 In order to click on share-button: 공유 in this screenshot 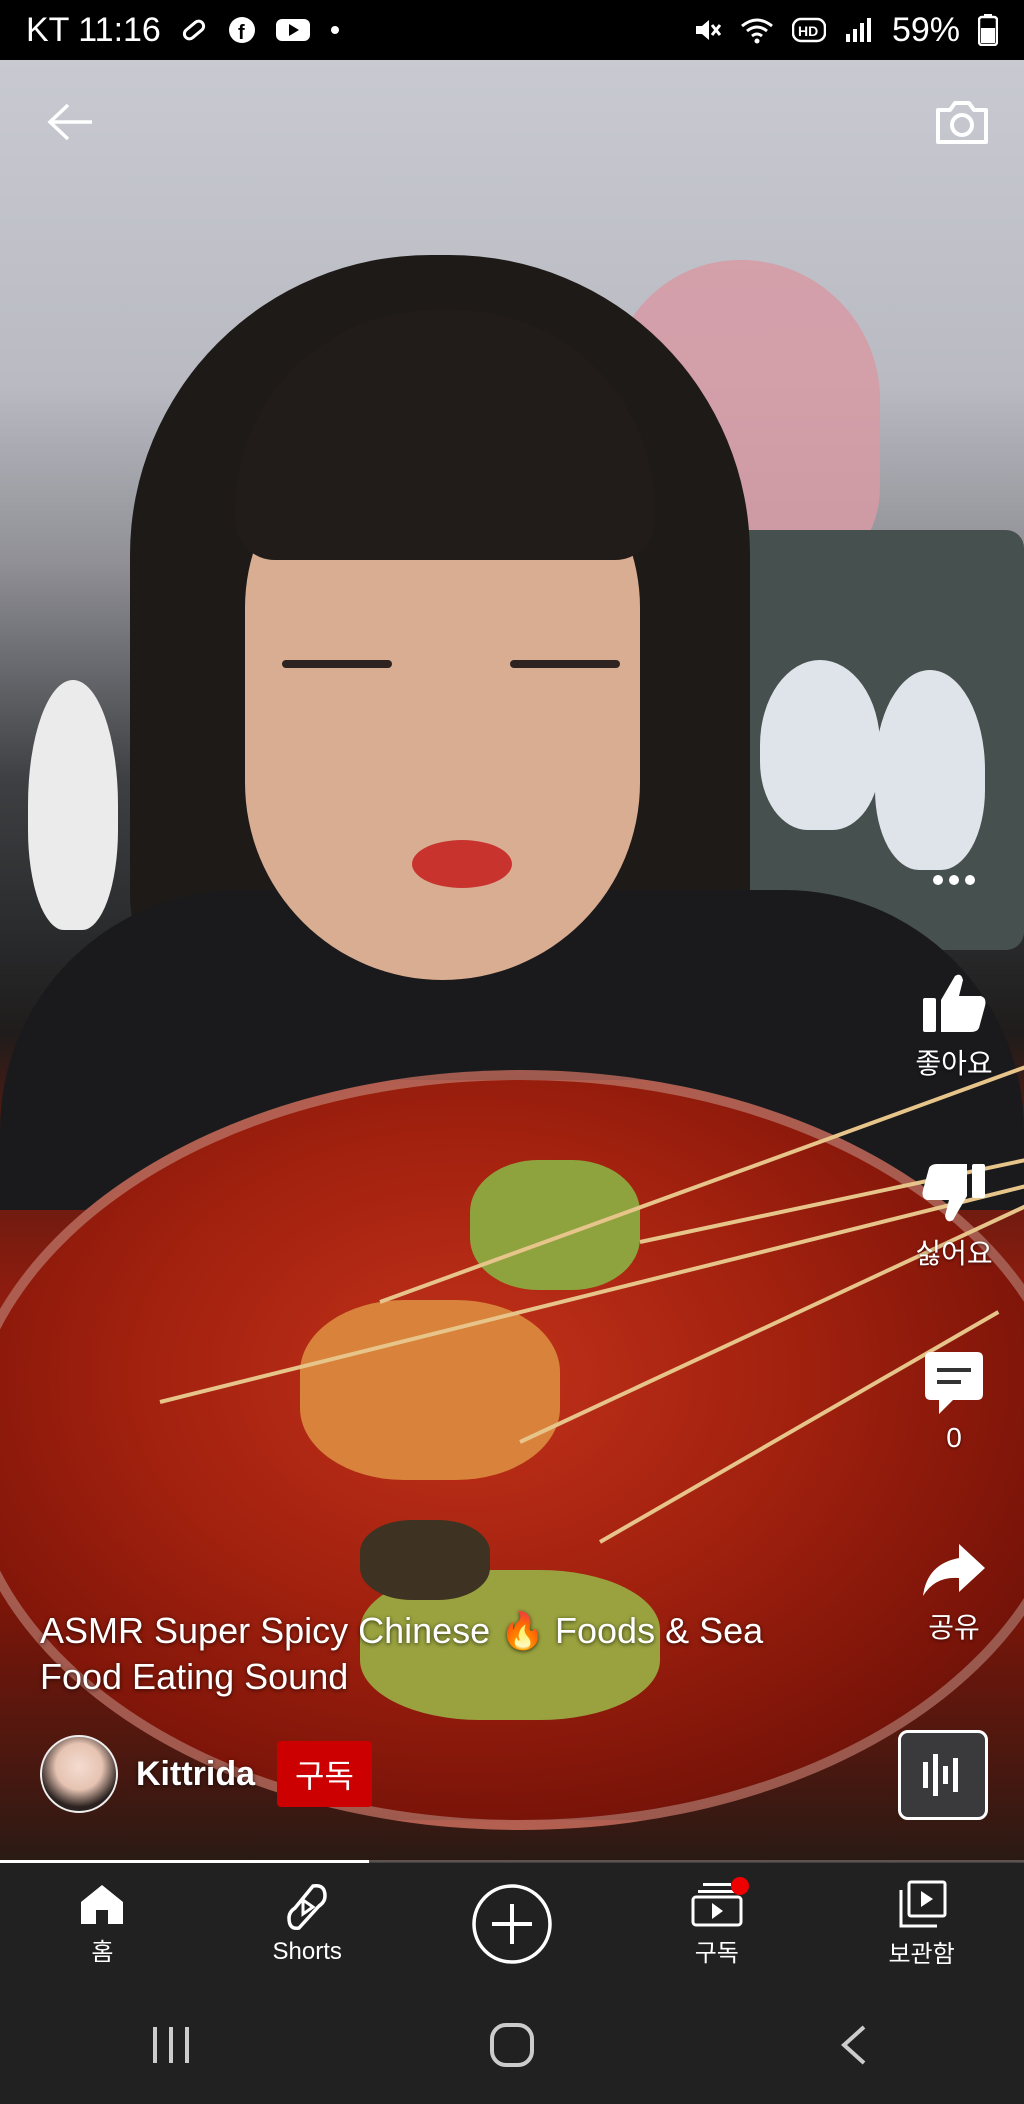, I will do `click(954, 1593)`.